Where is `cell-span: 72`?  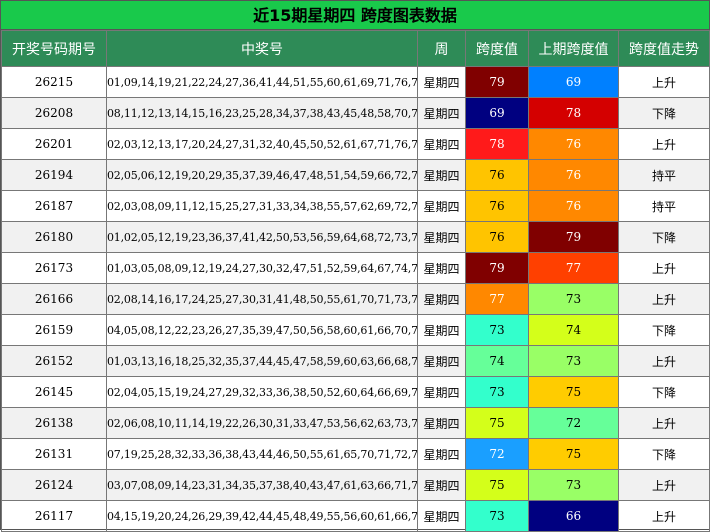
cell-span: 72 is located at coordinates (497, 454).